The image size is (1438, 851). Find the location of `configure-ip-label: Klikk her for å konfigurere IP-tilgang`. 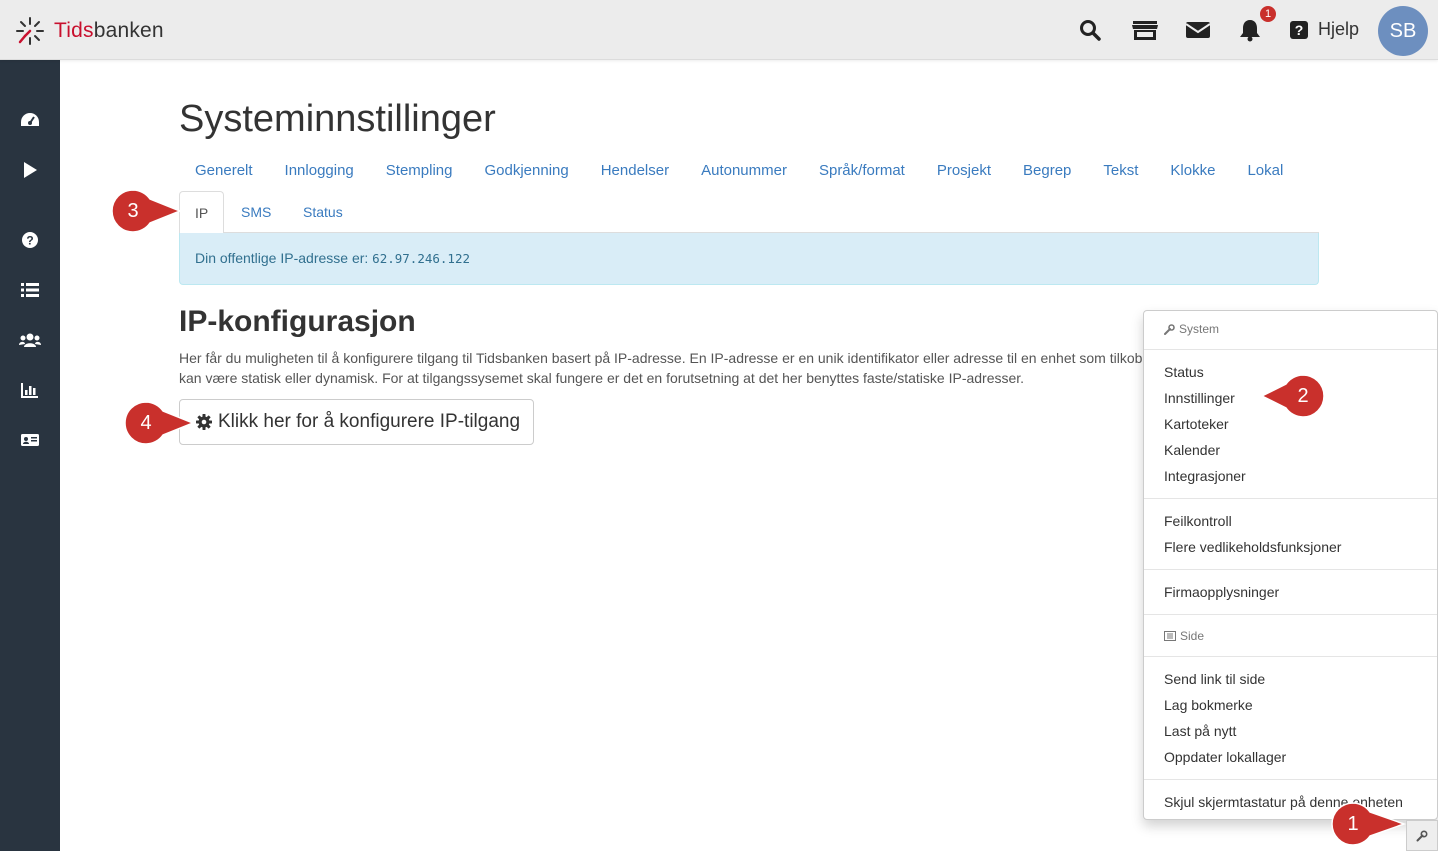

configure-ip-label: Klikk her for å konfigurere IP-tilgang is located at coordinates (369, 421).